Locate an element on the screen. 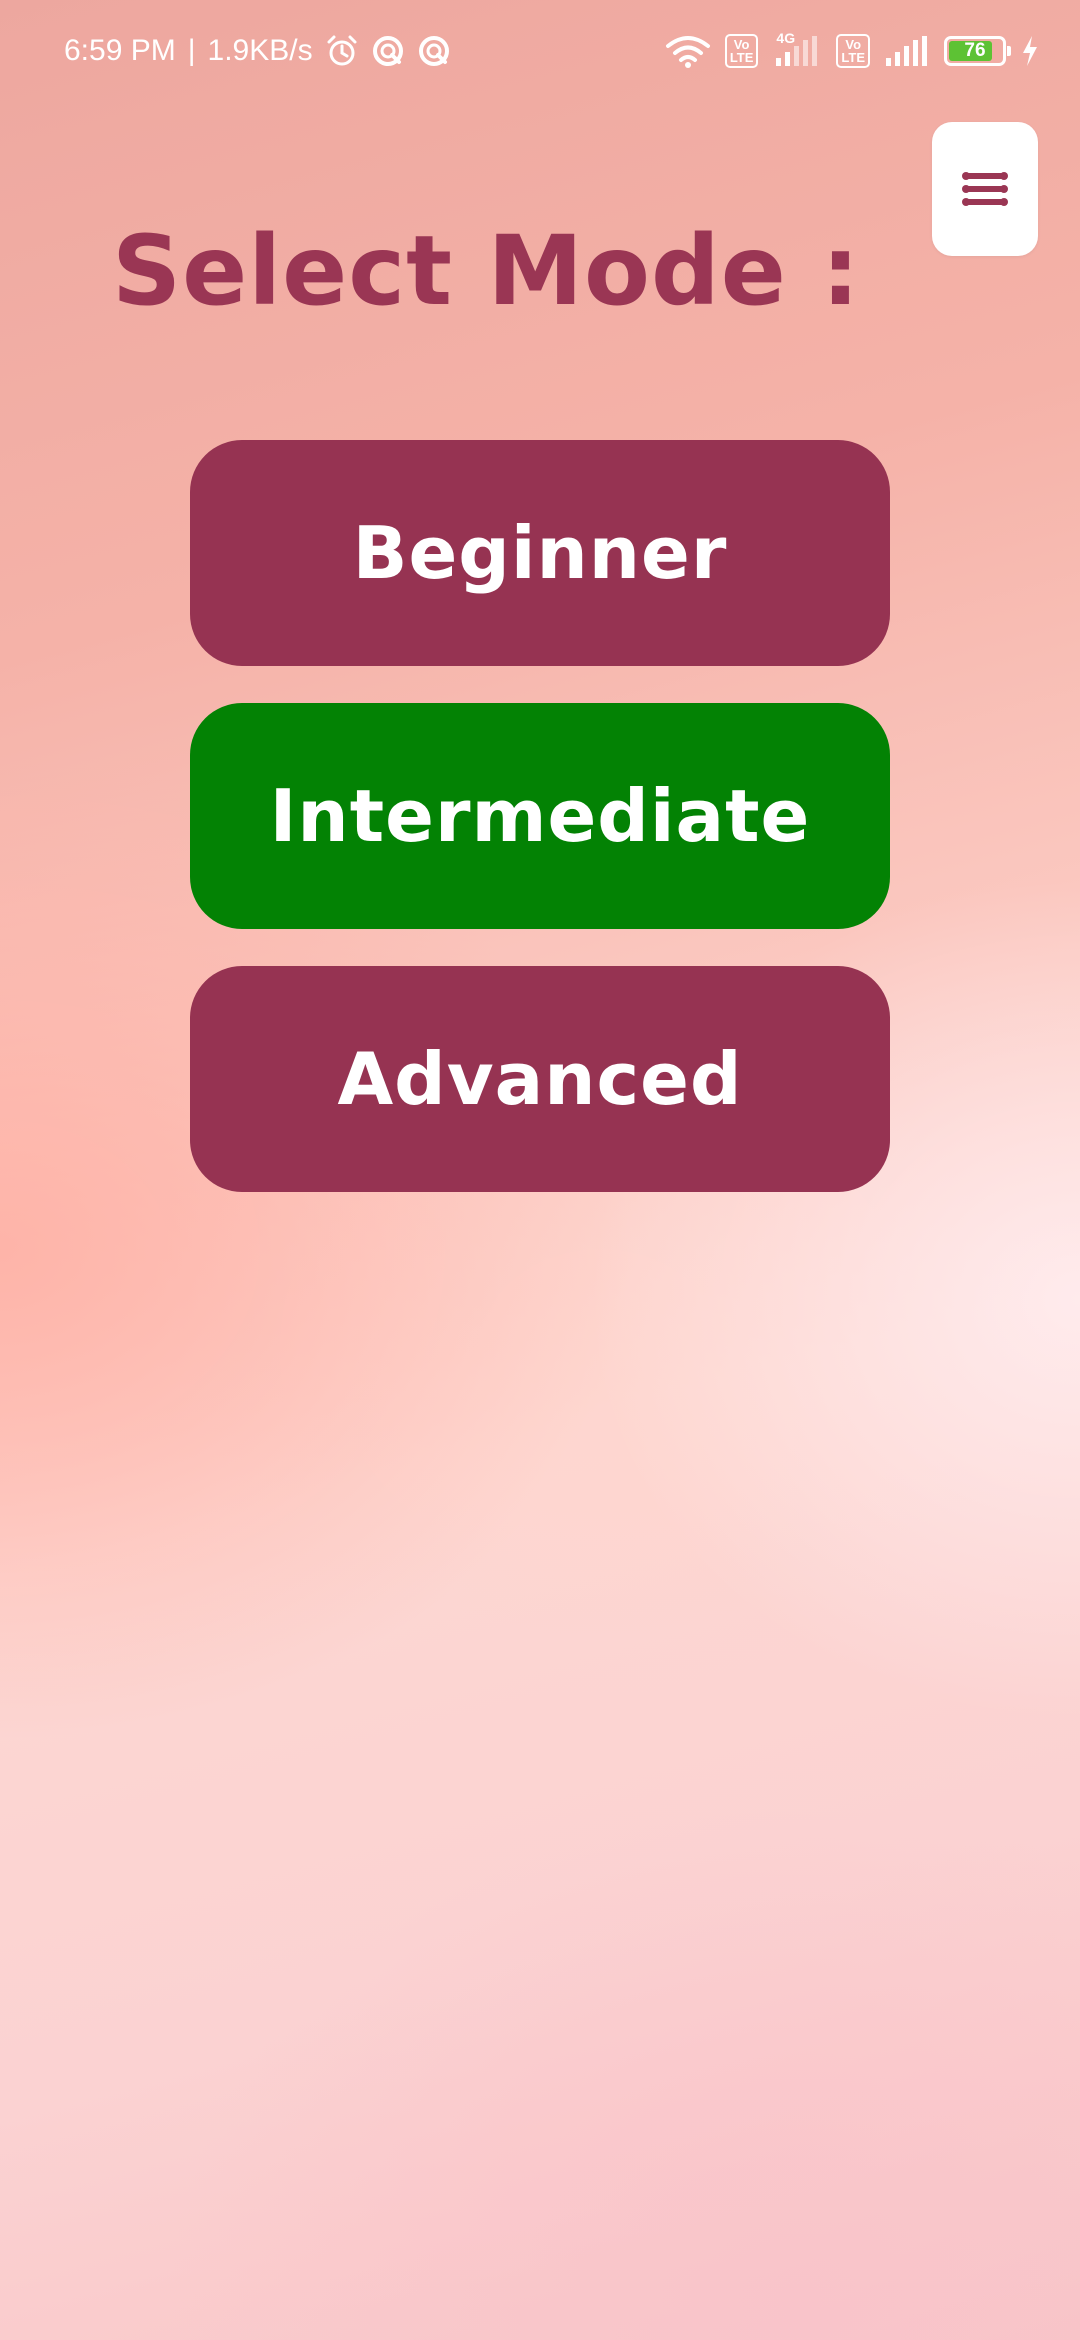  intermediate-mode-button: Intermediate is located at coordinates (540, 816).